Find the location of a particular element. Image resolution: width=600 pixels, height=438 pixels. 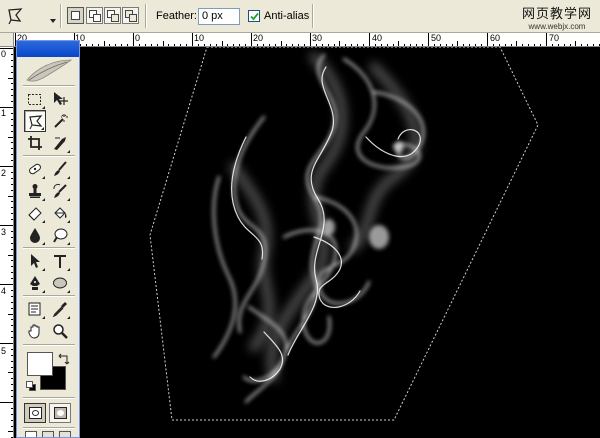

ruler-top: 20 10 0 10 20 30 40 50 60 70 is located at coordinates (307, 40).